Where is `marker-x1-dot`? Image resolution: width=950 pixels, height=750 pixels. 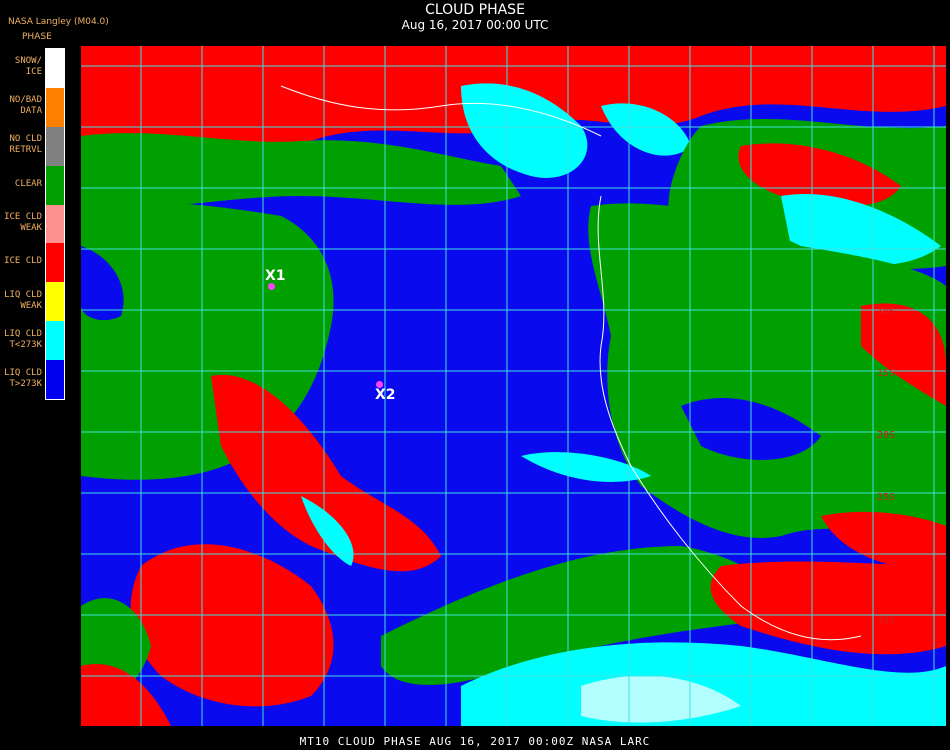
marker-x1-dot is located at coordinates (271, 286).